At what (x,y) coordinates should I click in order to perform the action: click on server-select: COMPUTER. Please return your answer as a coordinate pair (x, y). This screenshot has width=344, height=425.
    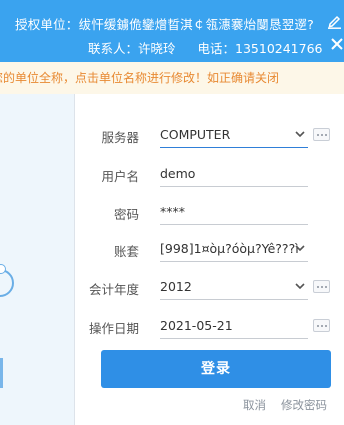
    Looking at the image, I should click on (234, 135).